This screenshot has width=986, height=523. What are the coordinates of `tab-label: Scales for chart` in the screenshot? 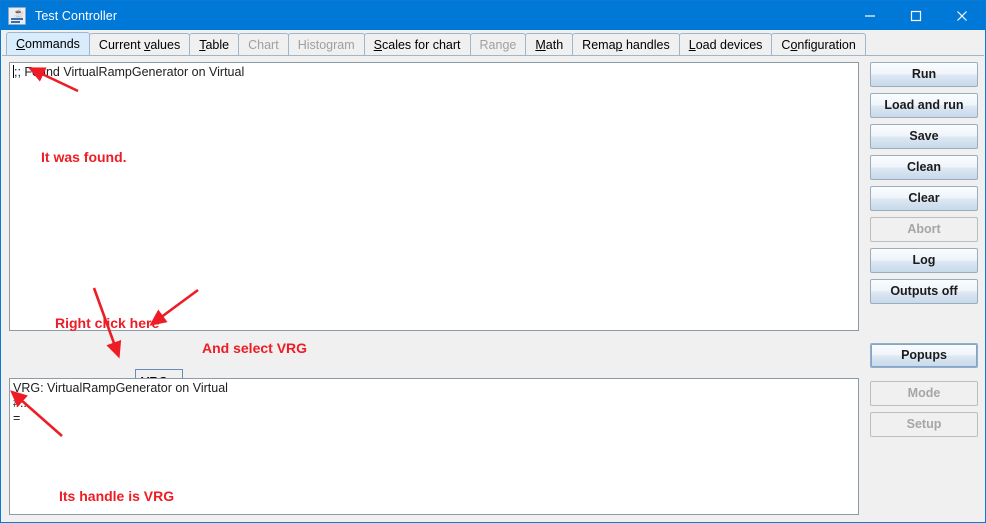 It's located at (417, 45).